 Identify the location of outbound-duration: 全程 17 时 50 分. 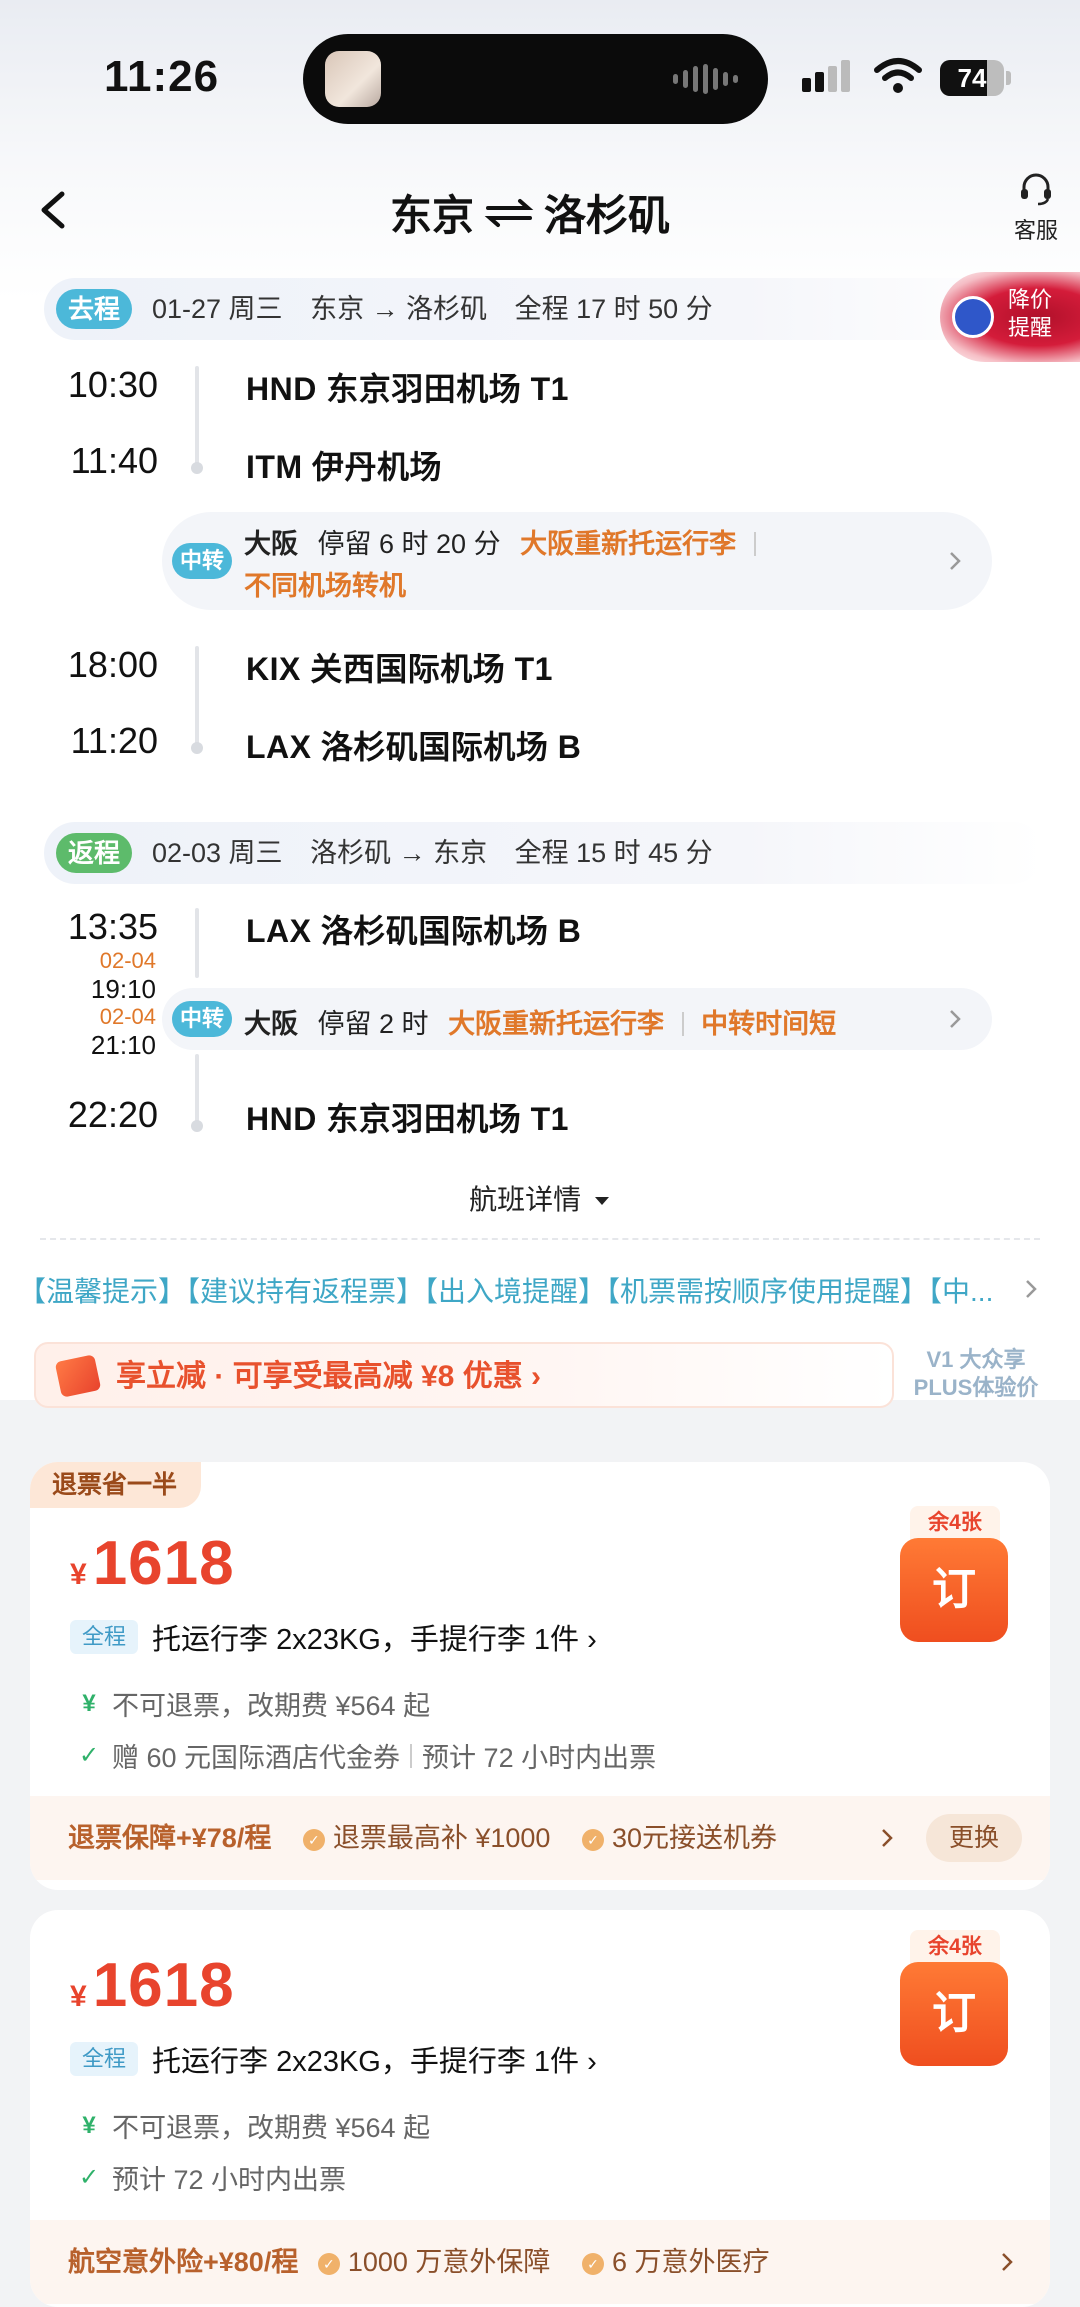
(613, 309).